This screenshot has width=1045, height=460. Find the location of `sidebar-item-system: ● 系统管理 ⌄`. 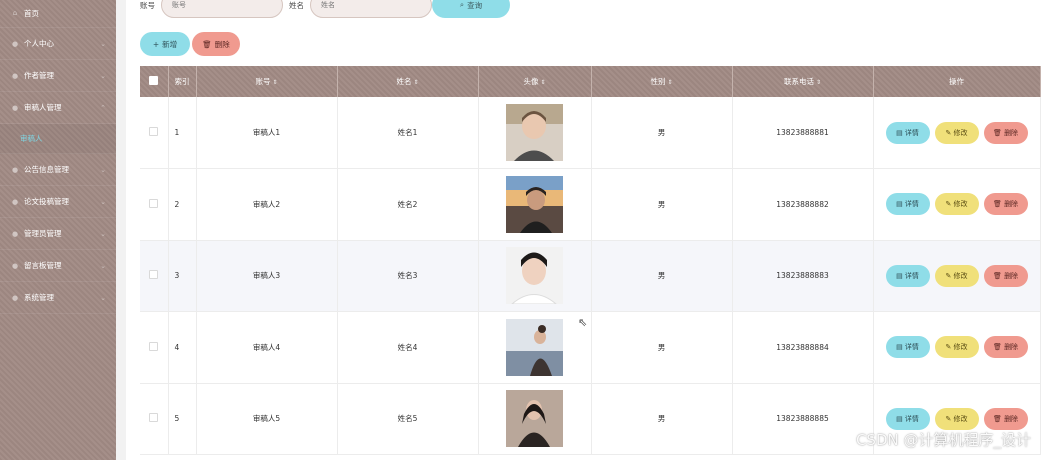

sidebar-item-system: ● 系统管理 ⌄ is located at coordinates (58, 298).